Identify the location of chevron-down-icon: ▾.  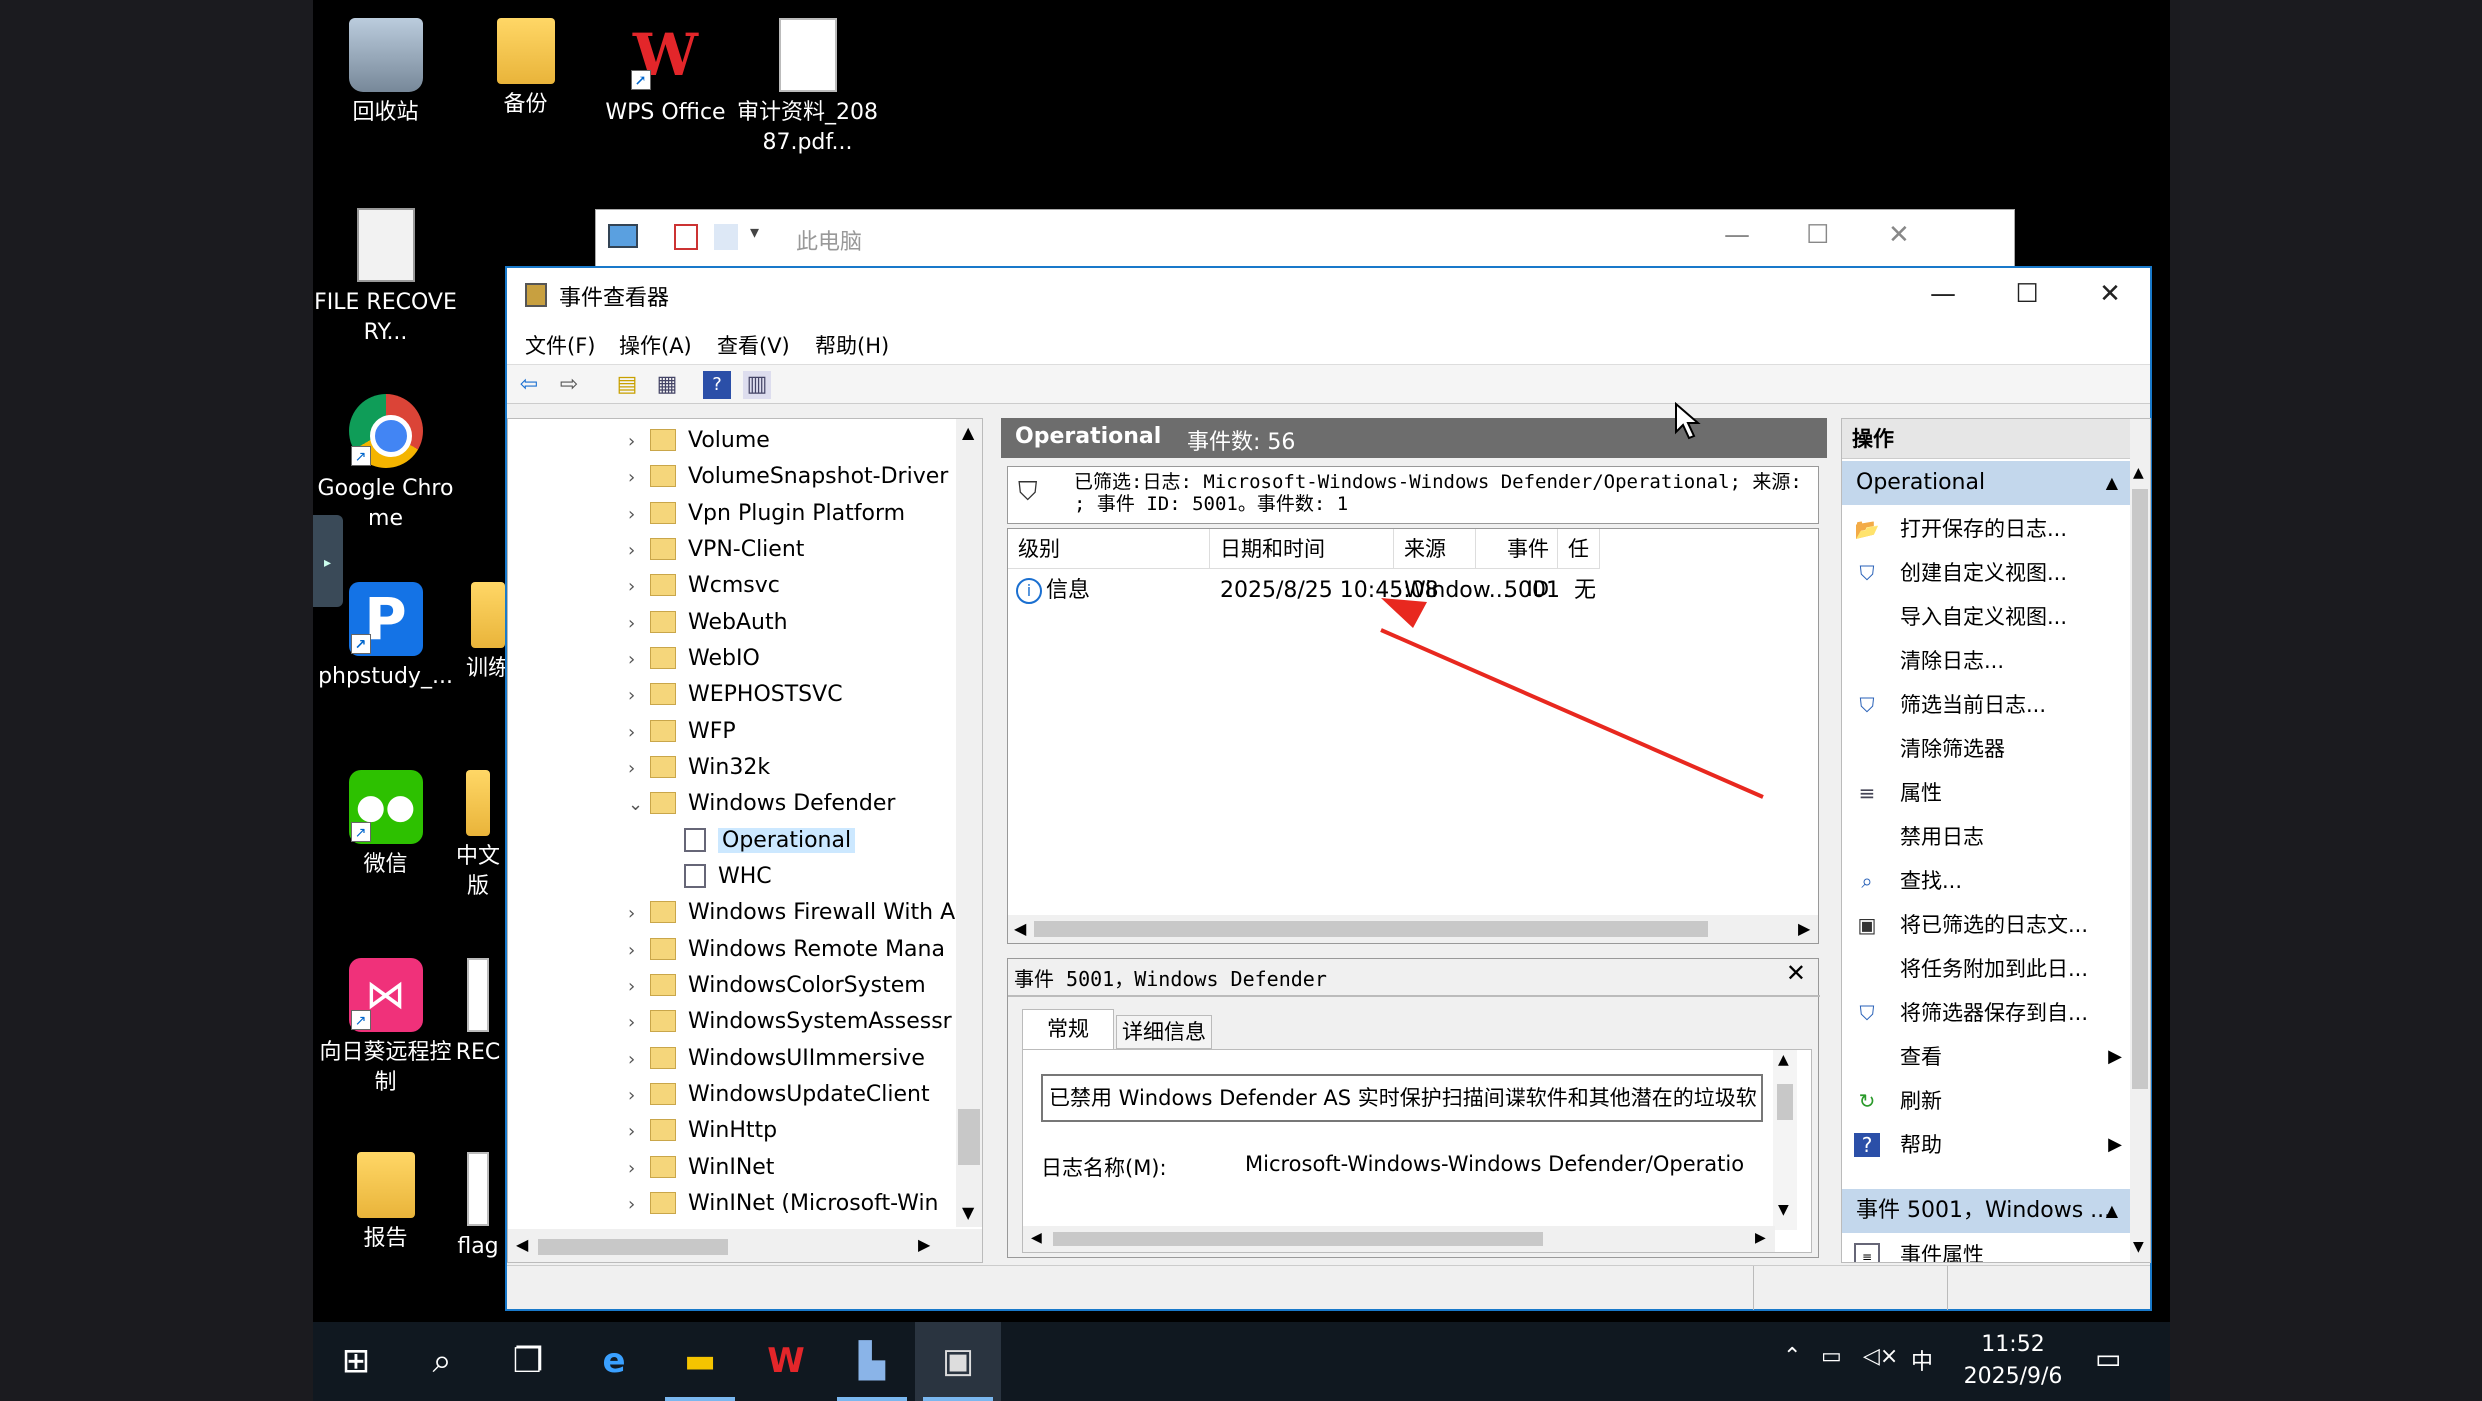
(754, 232).